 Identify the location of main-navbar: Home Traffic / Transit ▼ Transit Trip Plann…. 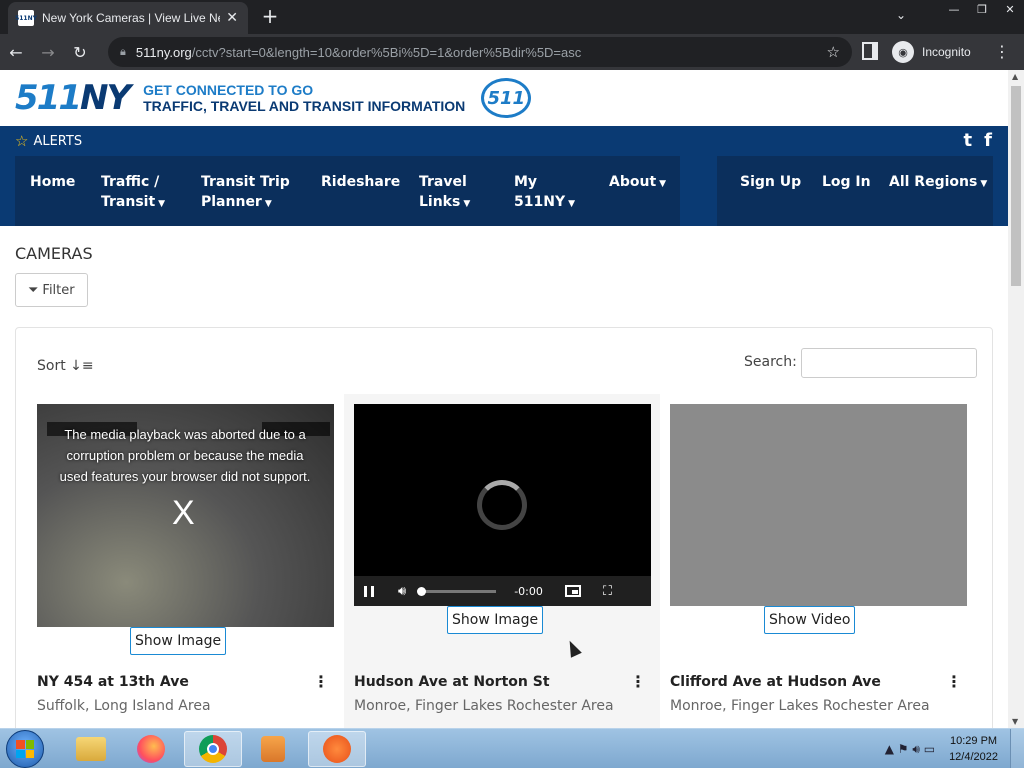
(504, 191).